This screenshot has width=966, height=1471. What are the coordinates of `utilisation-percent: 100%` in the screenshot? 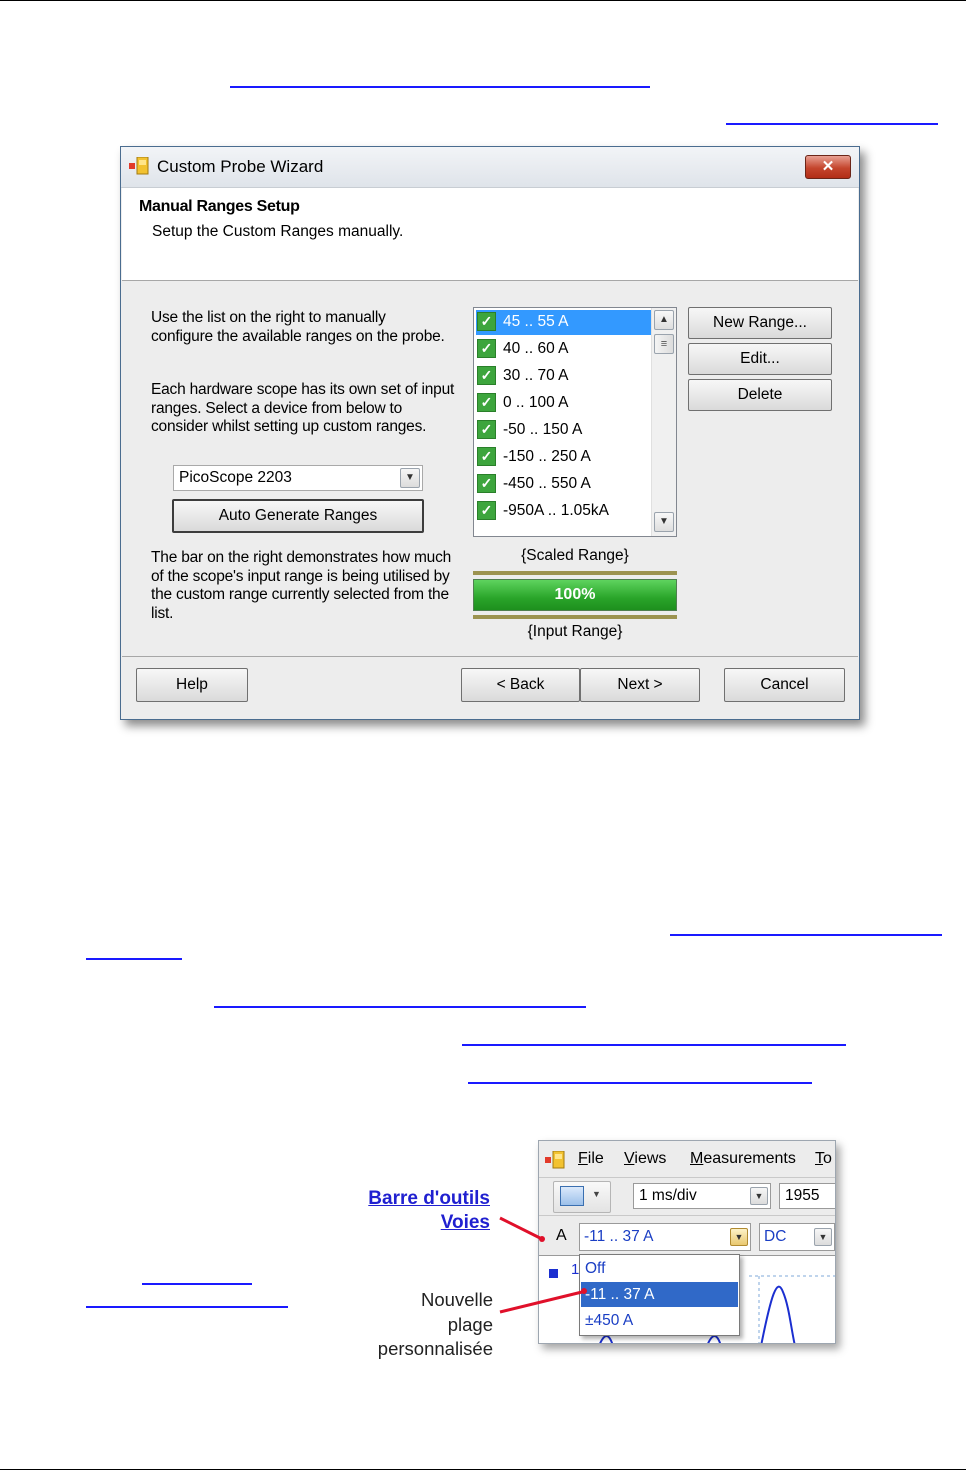 It's located at (575, 594).